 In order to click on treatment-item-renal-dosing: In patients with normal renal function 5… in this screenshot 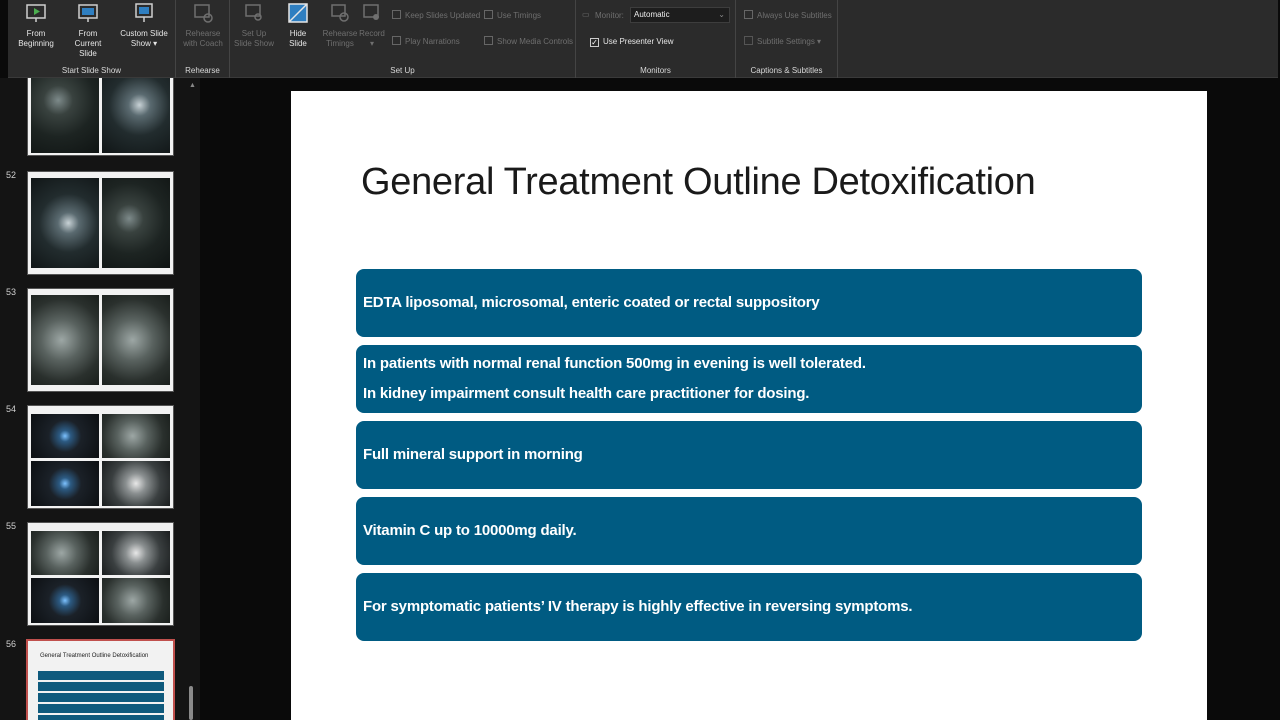, I will do `click(749, 379)`.